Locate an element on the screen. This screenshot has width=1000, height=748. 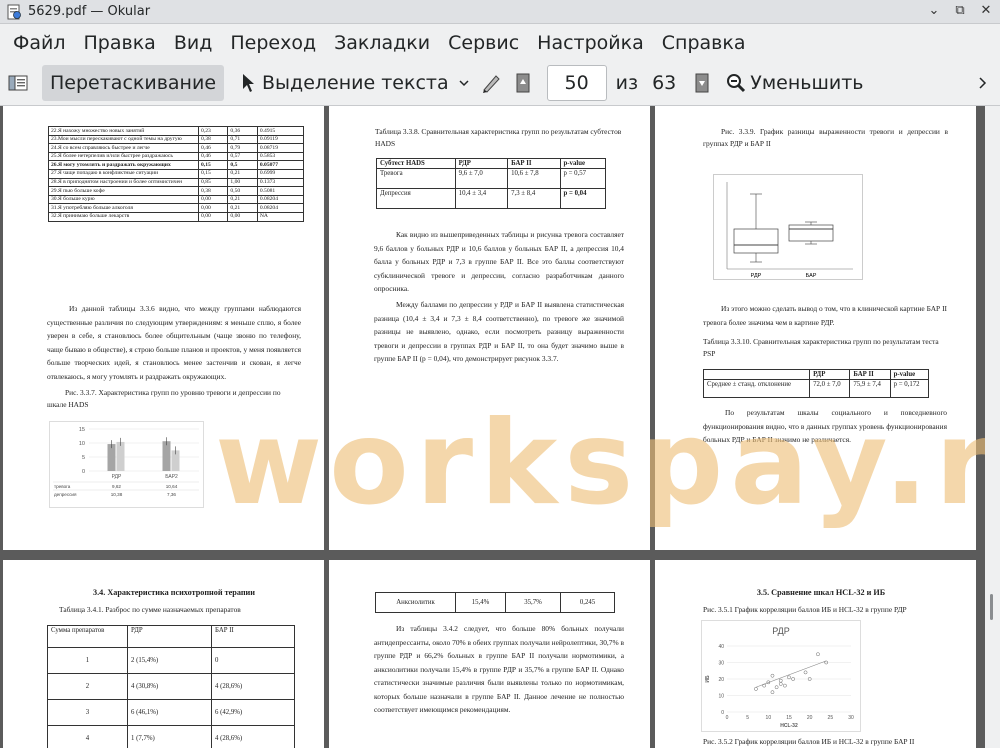
chevron-right-icon is located at coordinates (982, 83).